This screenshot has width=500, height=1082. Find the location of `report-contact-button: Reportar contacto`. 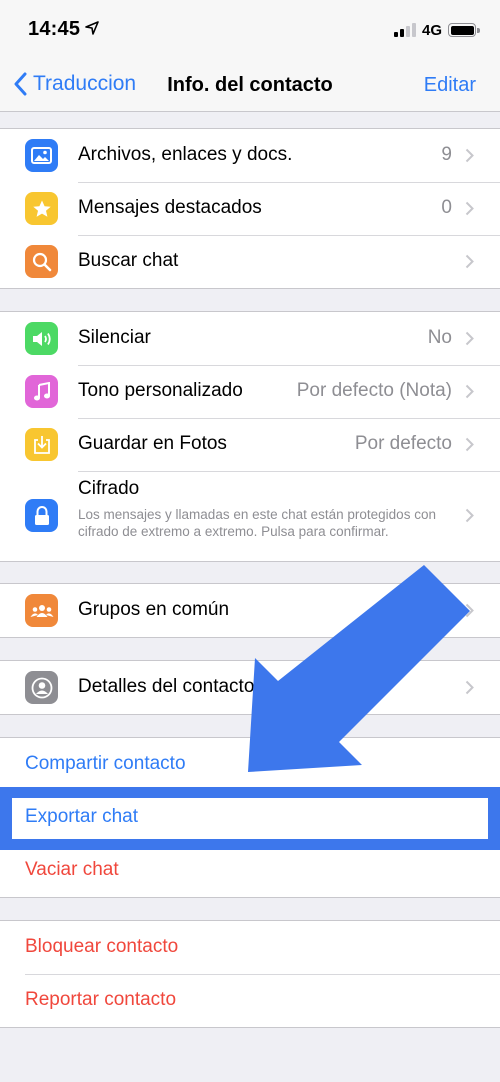

report-contact-button: Reportar contacto is located at coordinates (100, 1000).